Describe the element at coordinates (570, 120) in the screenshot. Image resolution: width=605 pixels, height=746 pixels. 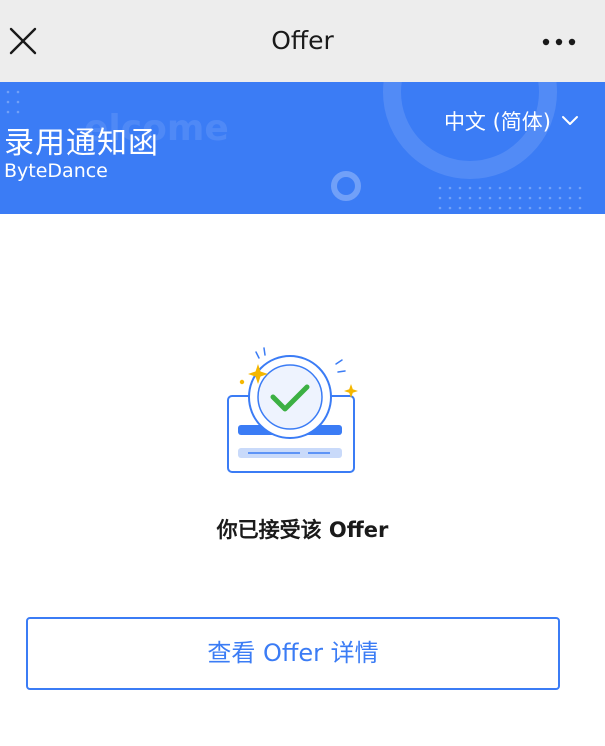
I see `chevron-down-icon` at that location.